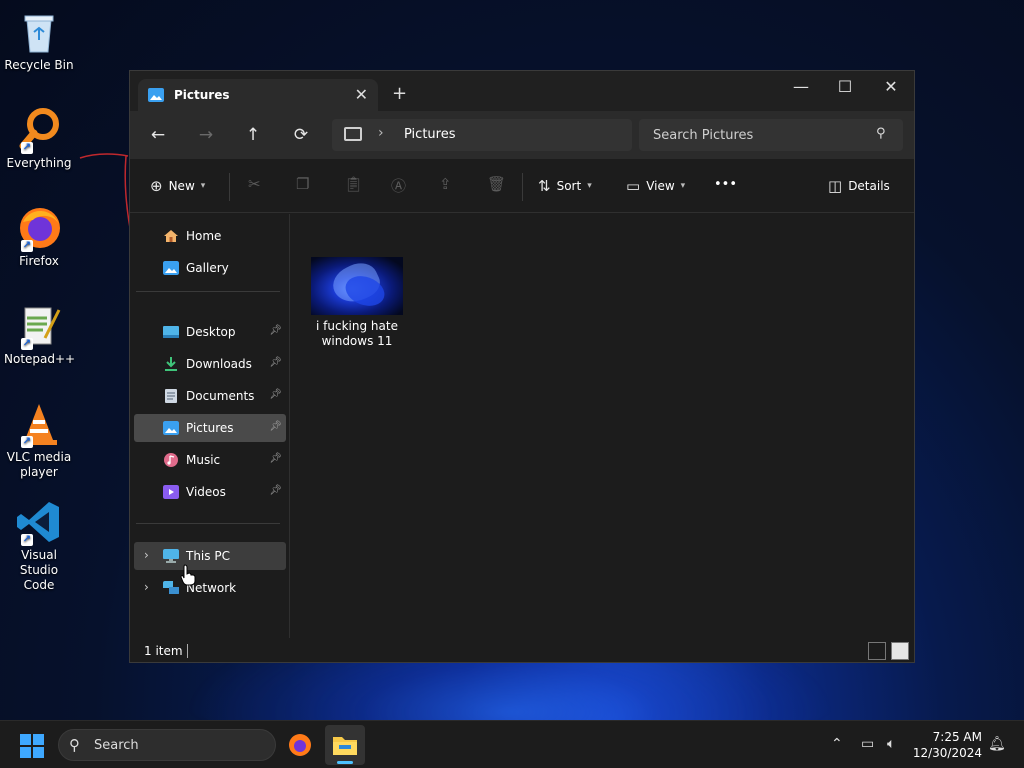  Describe the element at coordinates (399, 93) in the screenshot. I see `new-tab-button: +` at that location.